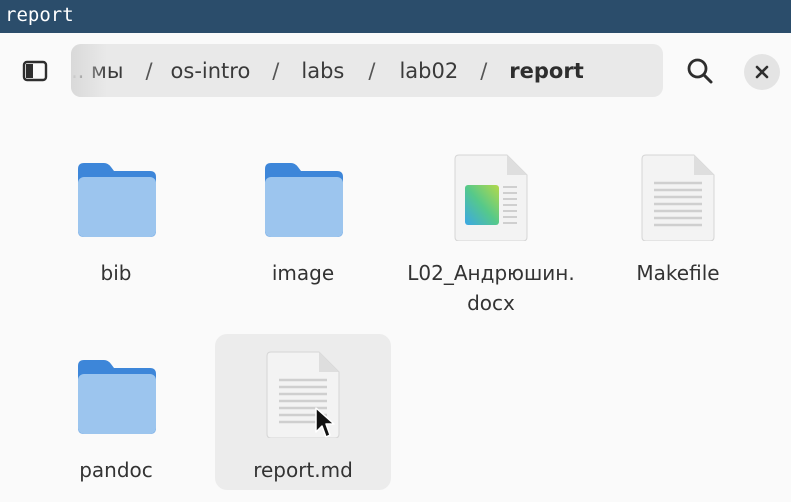 The image size is (791, 502). I want to click on breadcrumb-os-intro: os-intro, so click(211, 71).